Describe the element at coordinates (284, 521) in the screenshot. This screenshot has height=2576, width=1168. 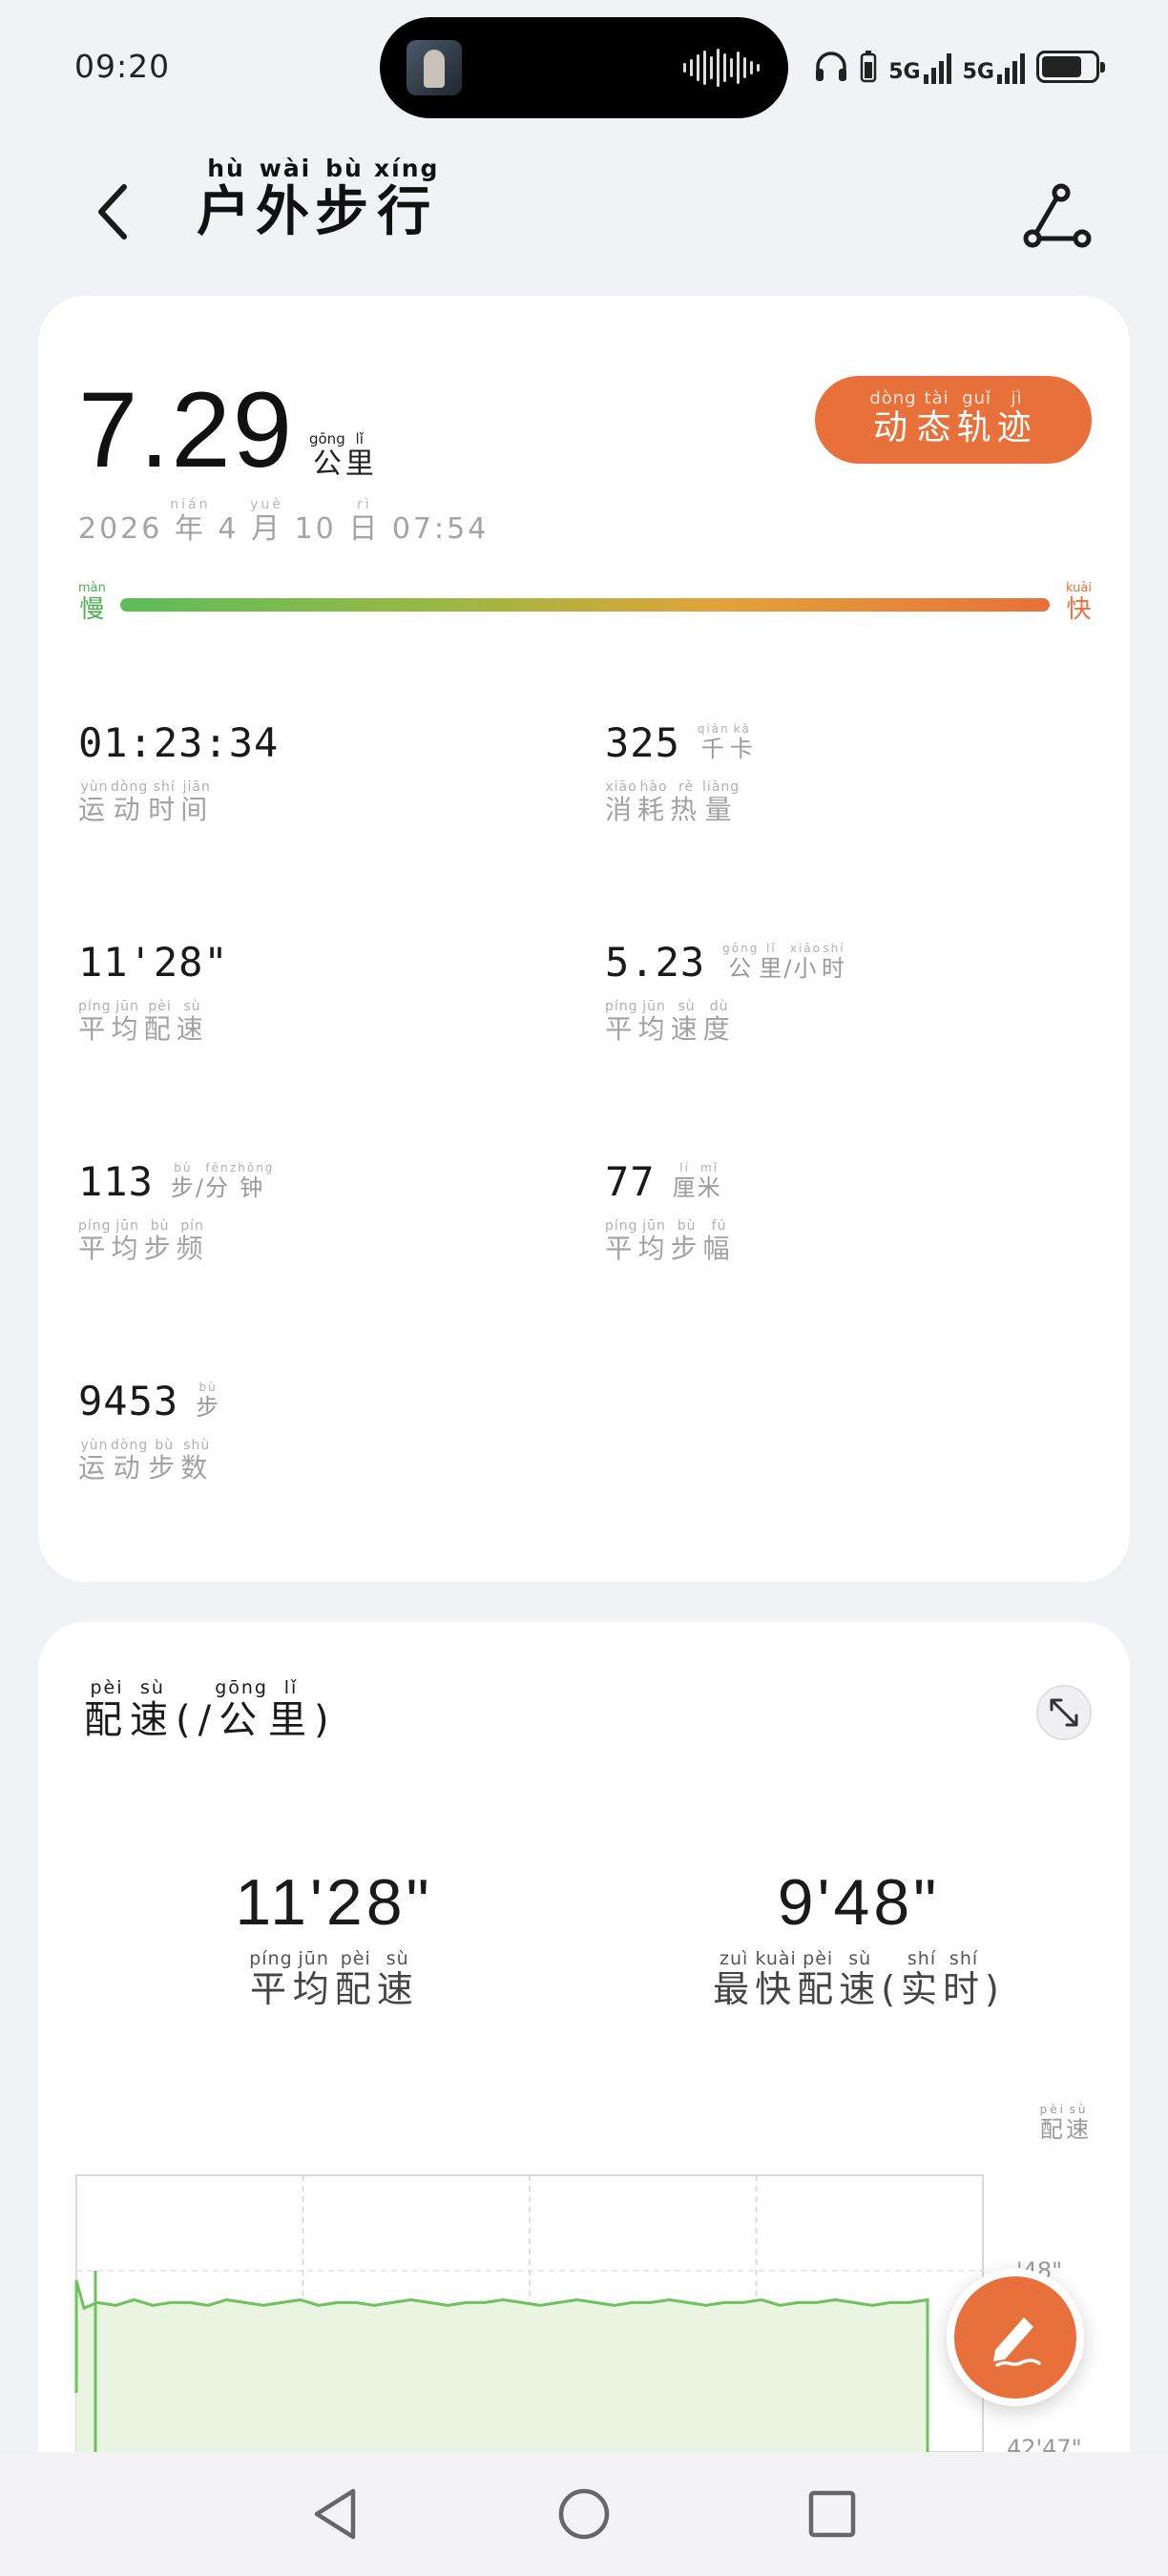
I see `workout-date: 2026 年nián 4 月yuè 10 日rì 07:54` at that location.